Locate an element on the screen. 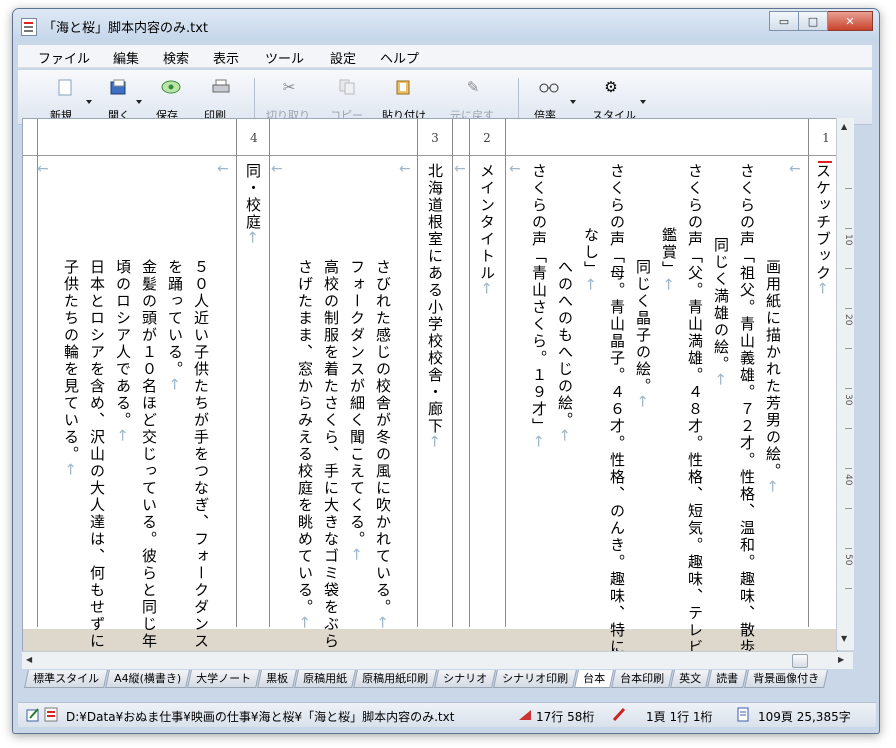 This screenshot has width=896, height=748. ruler-number: 50 is located at coordinates (848, 560).